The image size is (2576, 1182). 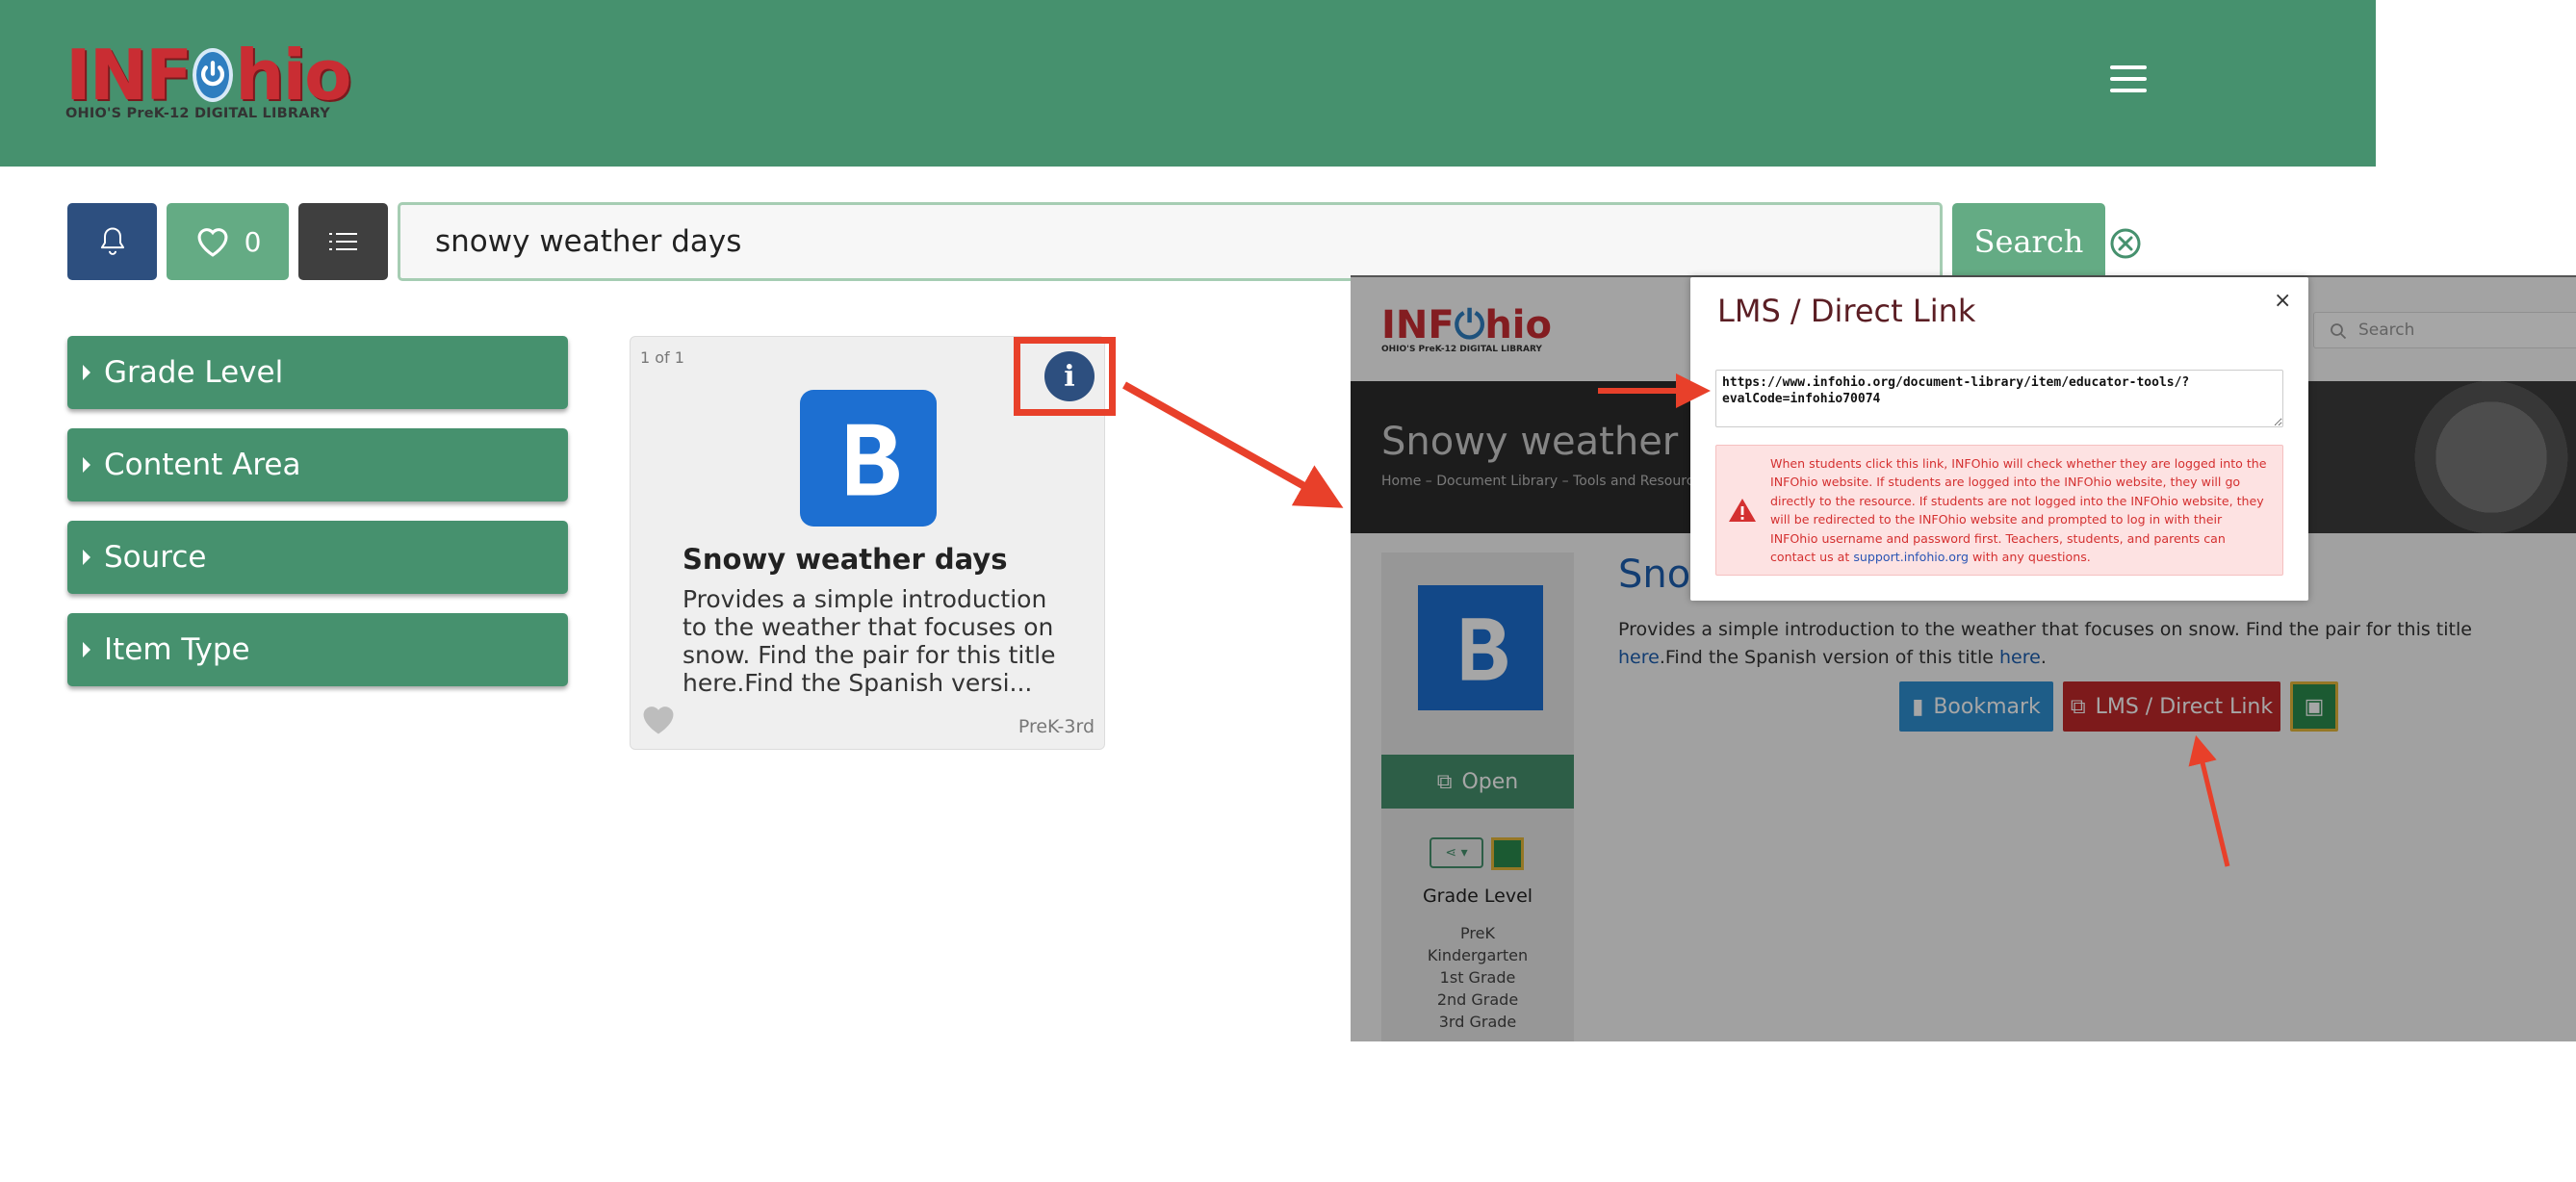 What do you see at coordinates (1911, 557) in the screenshot?
I see `support-link: support.infohio.org` at bounding box center [1911, 557].